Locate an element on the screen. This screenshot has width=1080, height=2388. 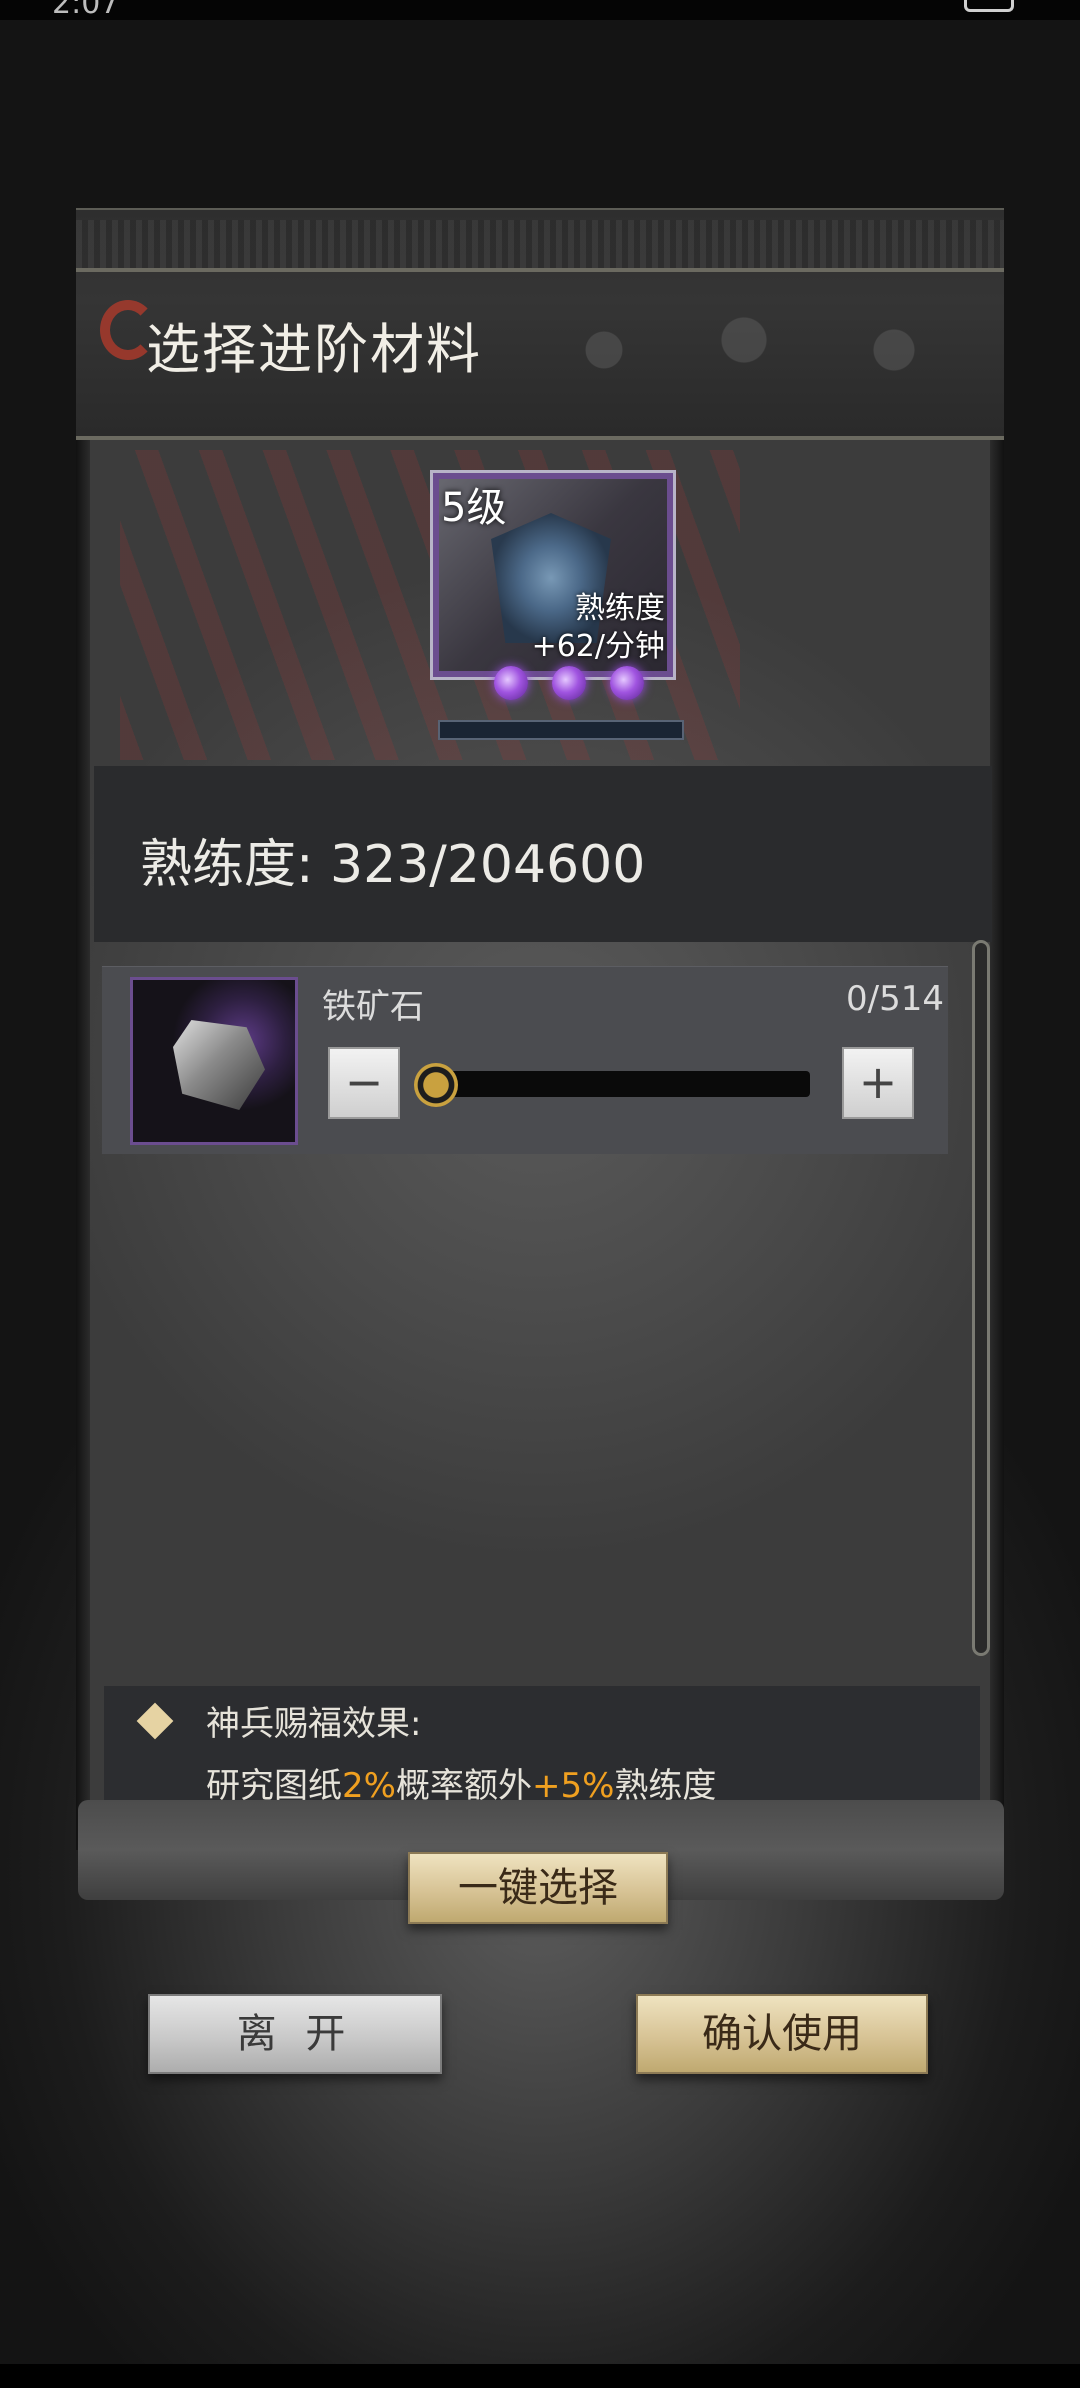
quantity-slider-track is located at coordinates (617, 1084).